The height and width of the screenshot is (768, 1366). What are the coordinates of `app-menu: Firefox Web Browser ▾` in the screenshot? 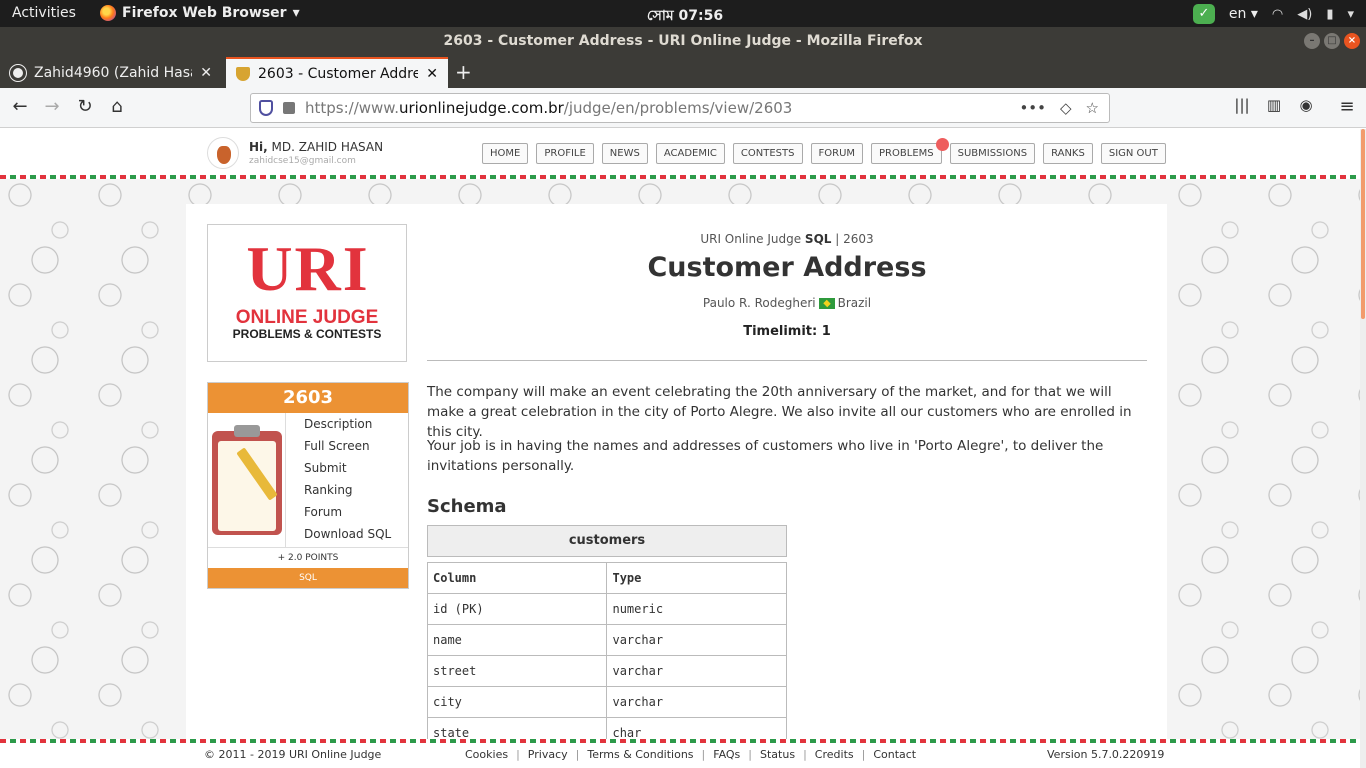 It's located at (200, 13).